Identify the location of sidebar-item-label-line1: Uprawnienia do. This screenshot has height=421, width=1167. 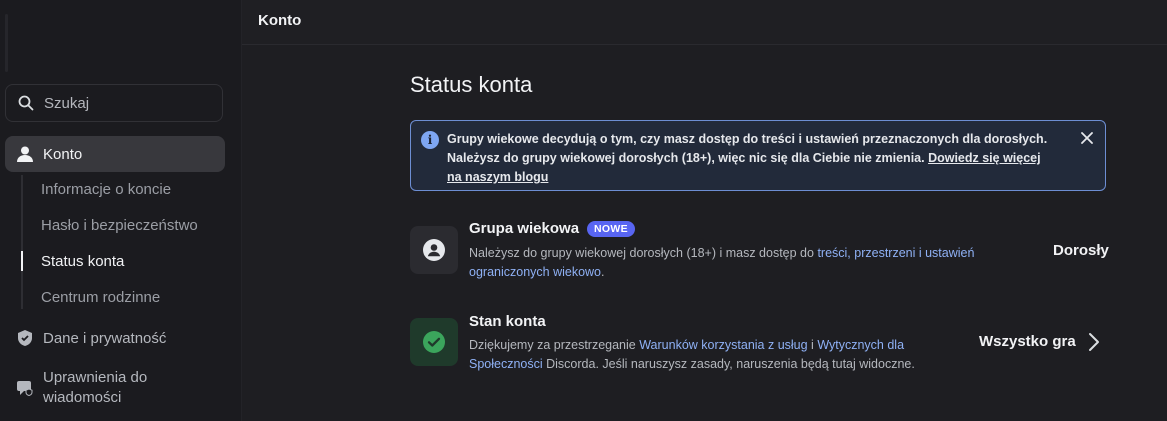
(95, 377).